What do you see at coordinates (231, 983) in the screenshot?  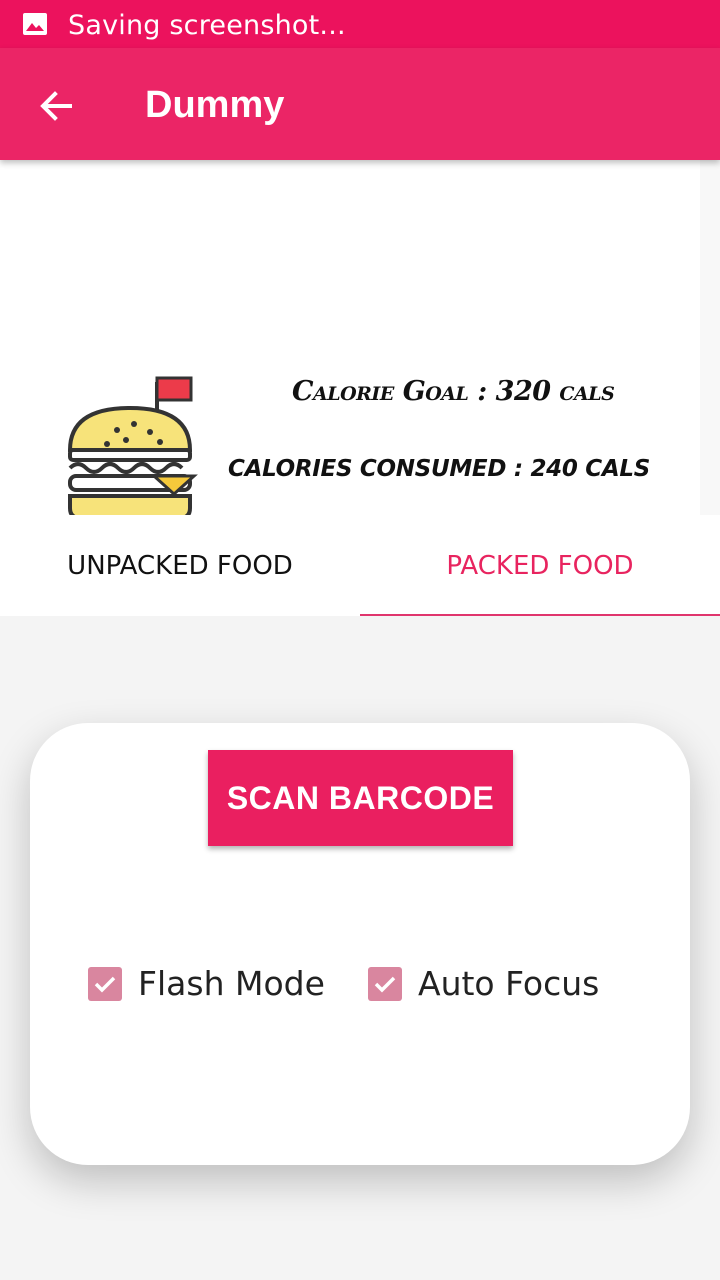 I see `flash-mode-label: Flash Mode` at bounding box center [231, 983].